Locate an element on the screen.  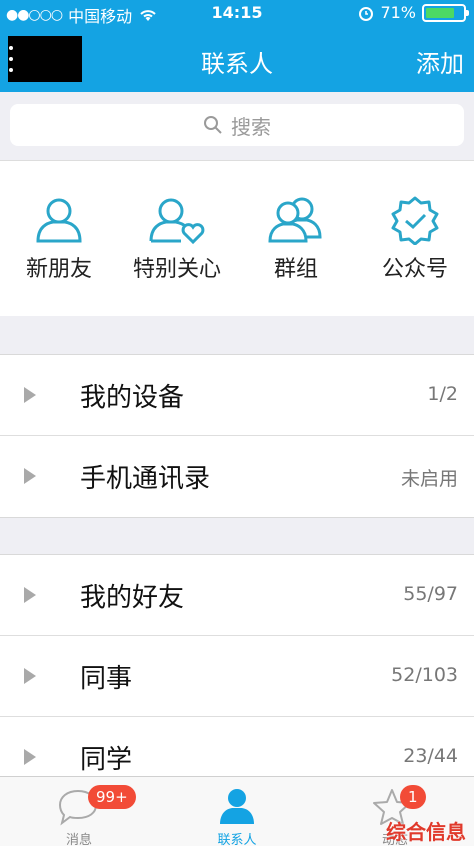
group-count: 未启用 is located at coordinates (429, 479).